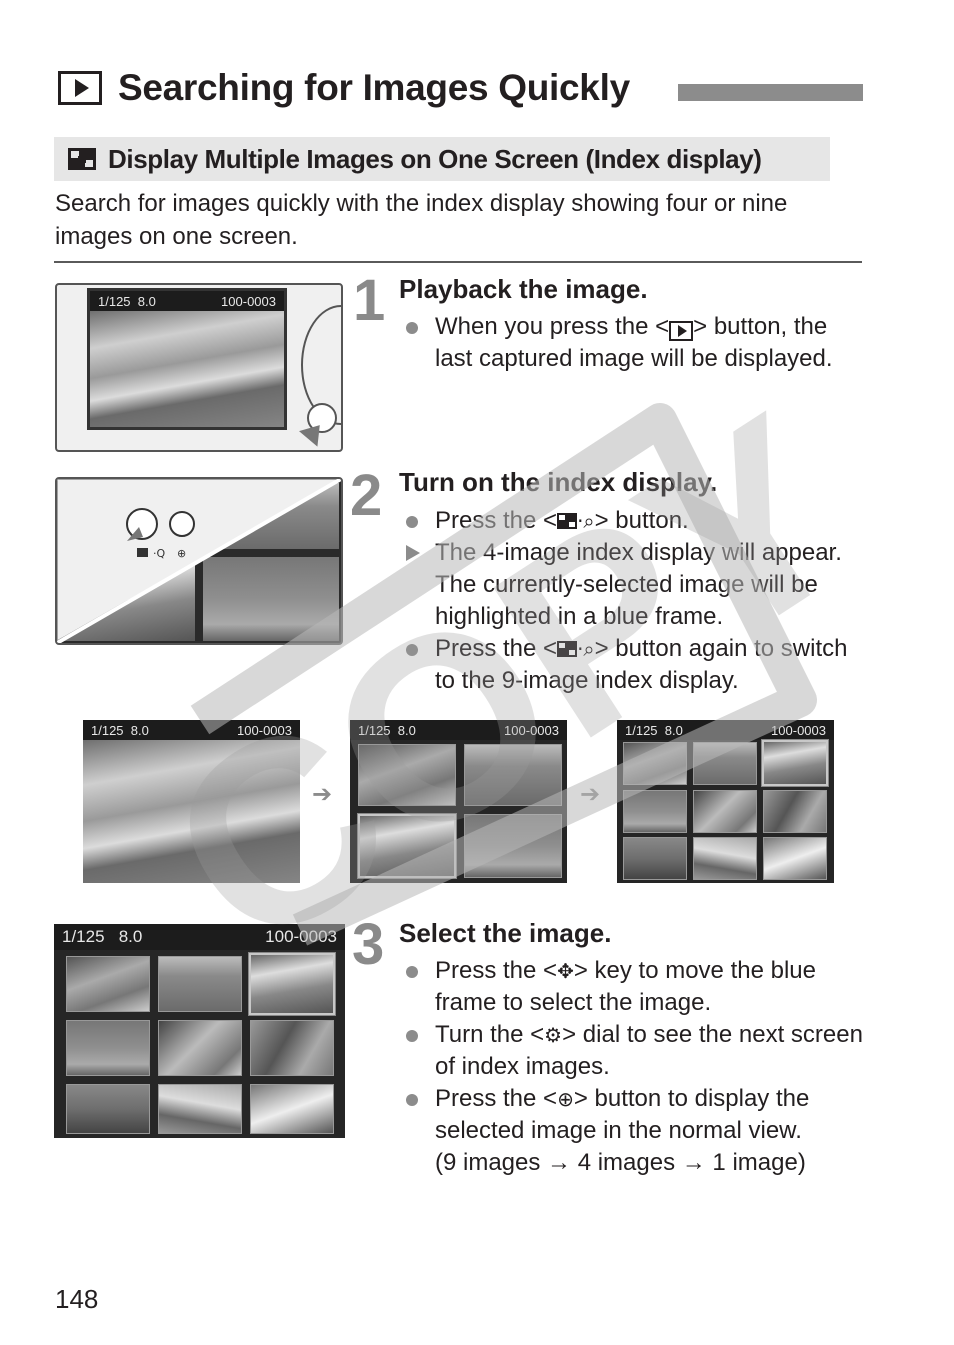 Image resolution: width=954 pixels, height=1345 pixels. Describe the element at coordinates (635, 521) in the screenshot. I see `bullet-item: Press the < ·⌕> button.` at that location.